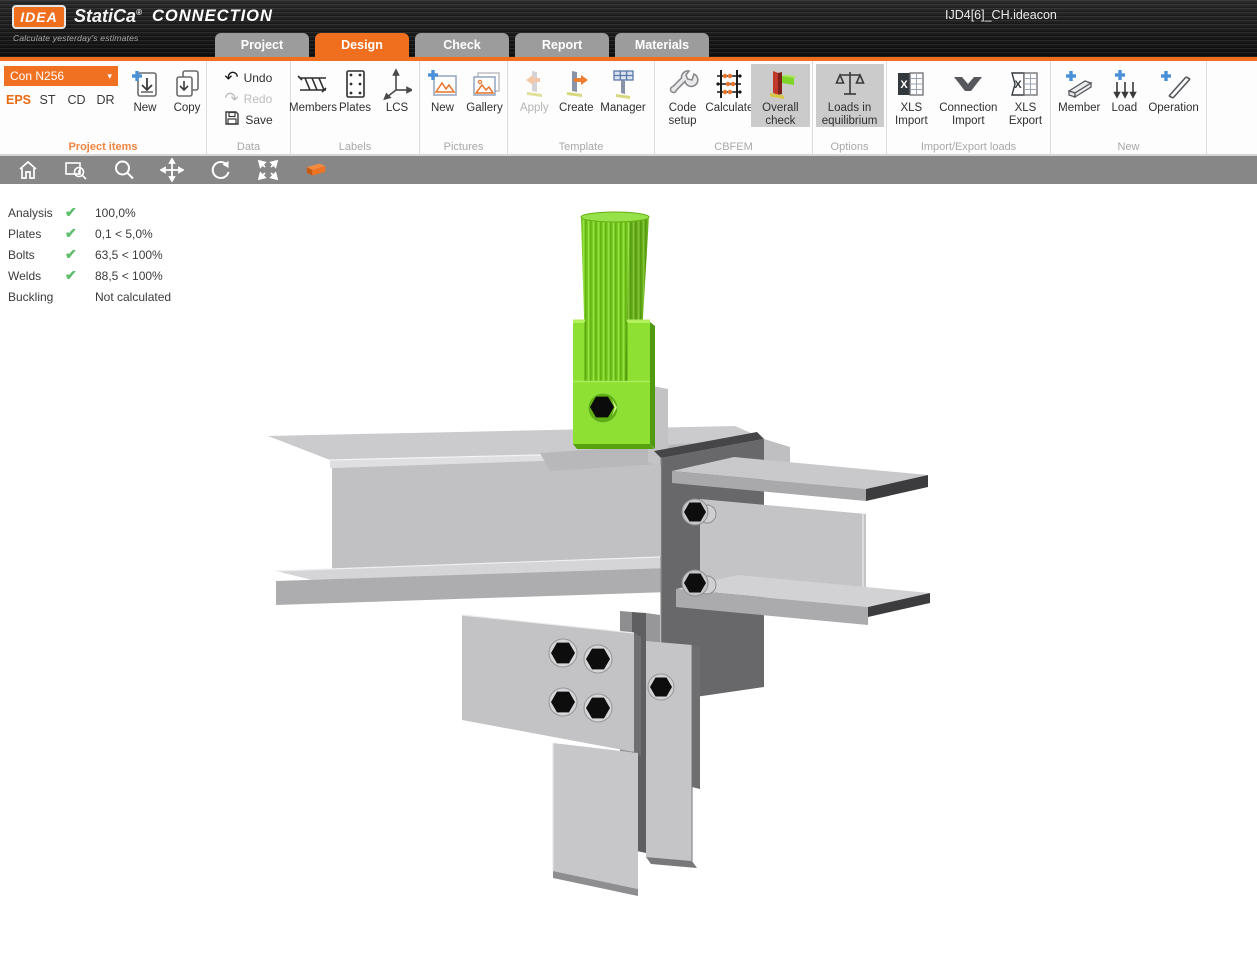  Describe the element at coordinates (1174, 84) in the screenshot. I see `new-operation-icon` at that location.